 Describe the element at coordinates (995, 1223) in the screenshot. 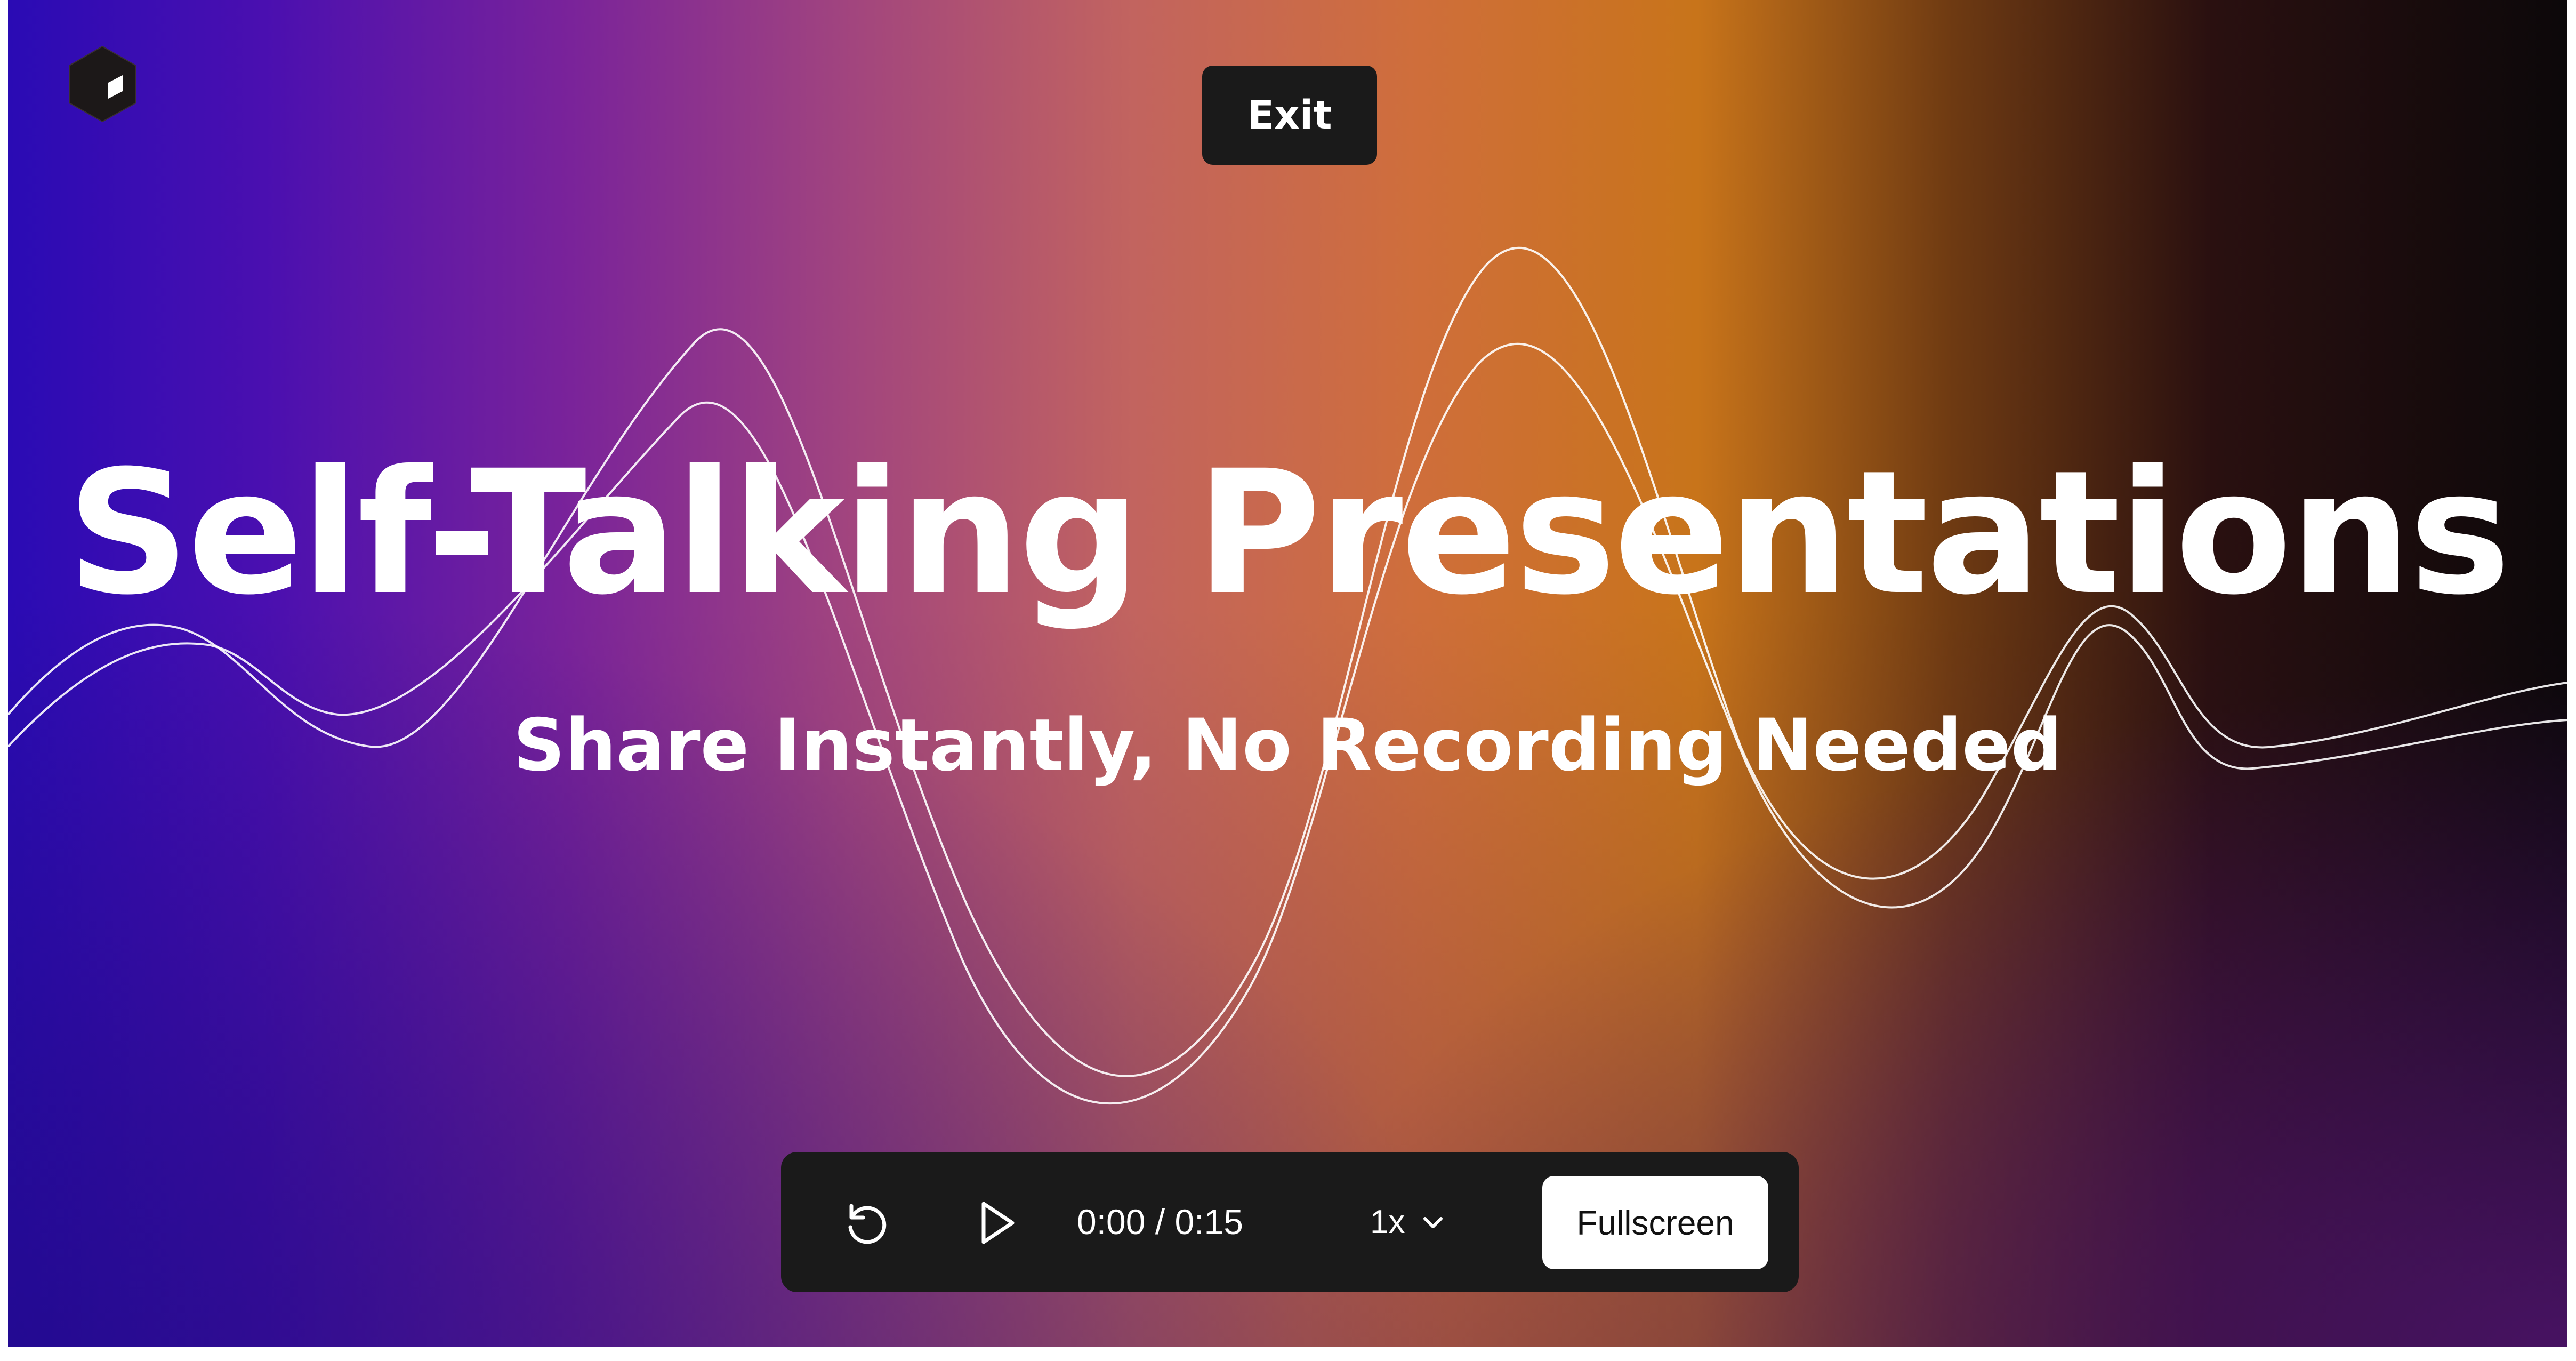

I see `play-icon` at that location.